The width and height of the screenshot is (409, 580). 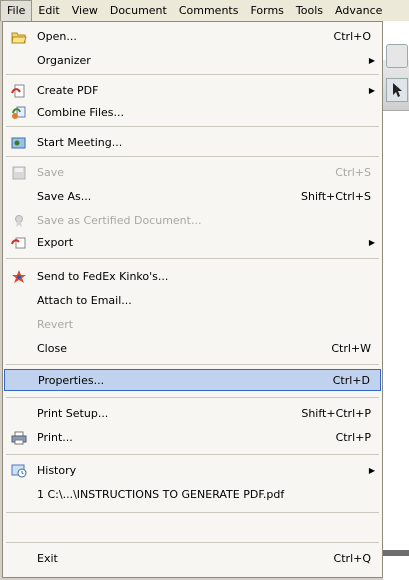 What do you see at coordinates (209, 10) in the screenshot?
I see `menu-comments: Comments` at bounding box center [209, 10].